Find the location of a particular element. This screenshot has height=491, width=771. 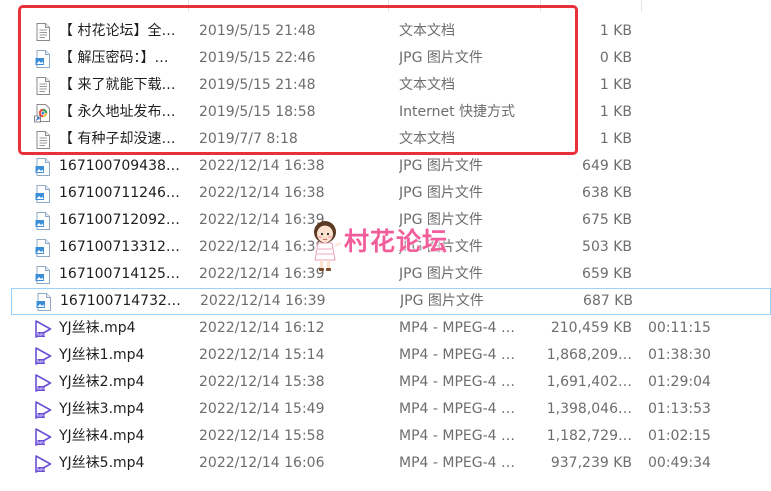

file-name: YJ丝袜4.mp4 is located at coordinates (102, 436).